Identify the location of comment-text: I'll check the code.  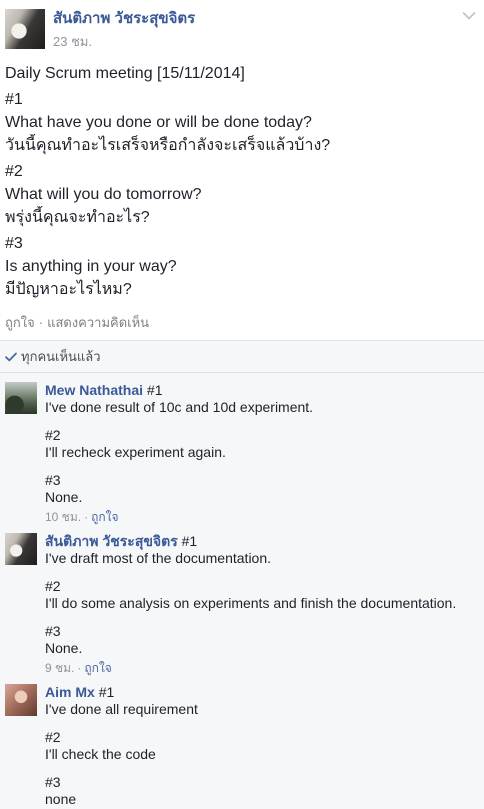
(100, 754).